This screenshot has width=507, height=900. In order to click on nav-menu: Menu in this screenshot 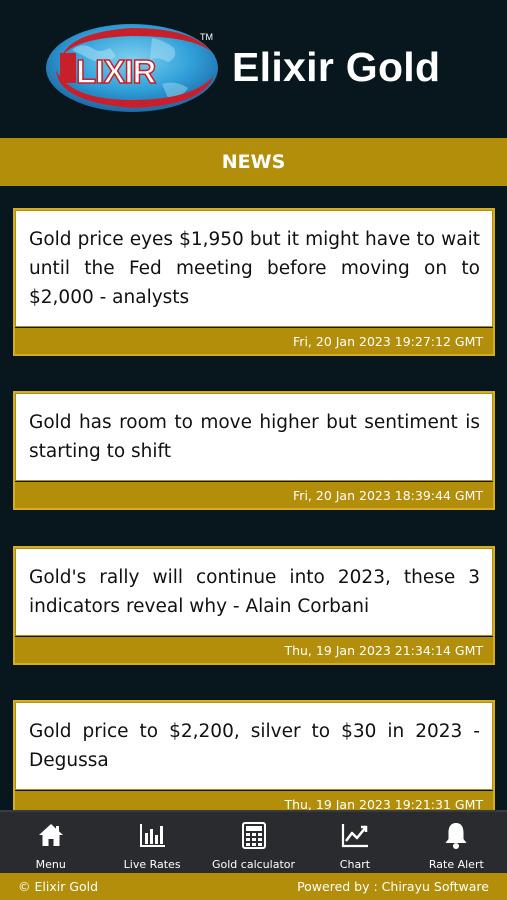, I will do `click(50, 842)`.